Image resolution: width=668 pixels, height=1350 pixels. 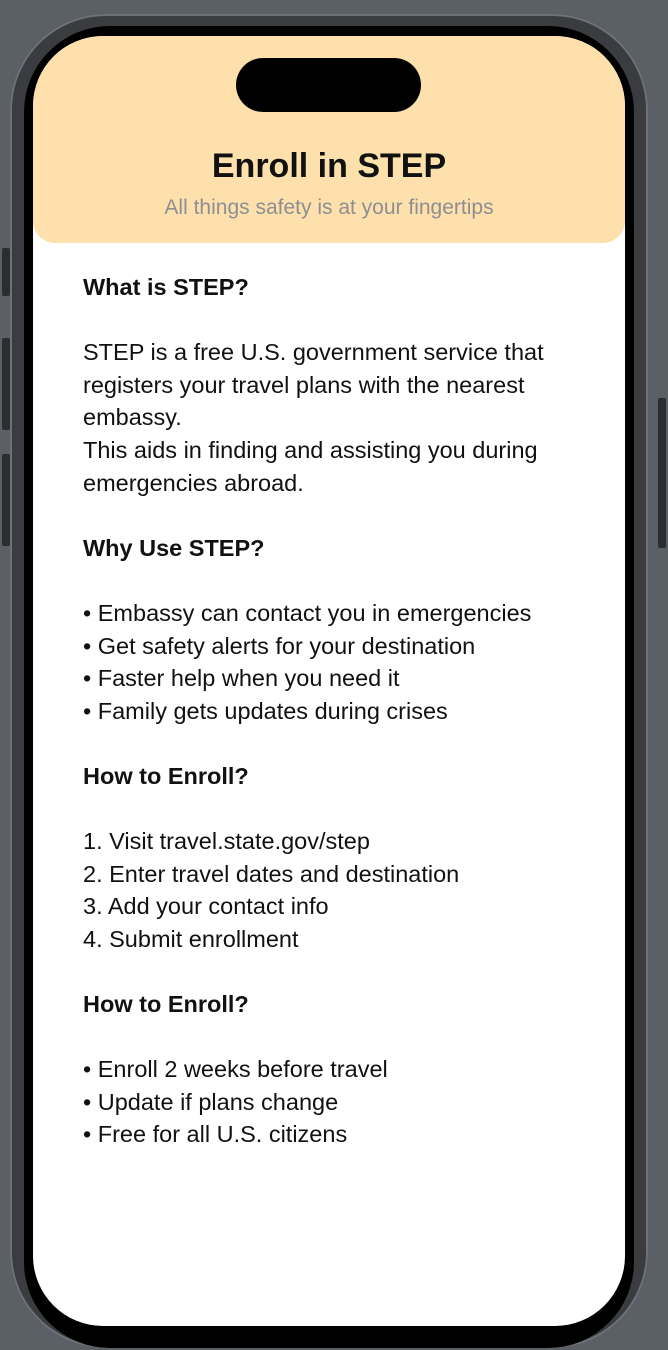 I want to click on volume-up-button, so click(x=6, y=384).